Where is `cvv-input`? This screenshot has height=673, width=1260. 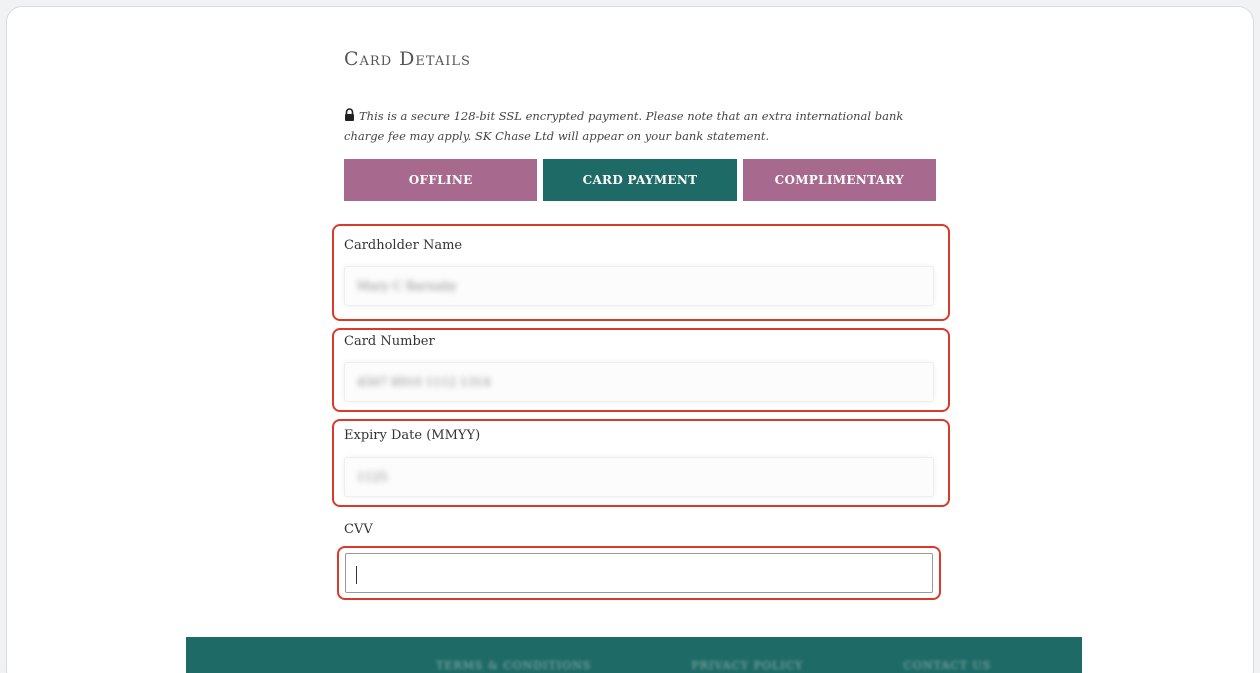
cvv-input is located at coordinates (639, 573).